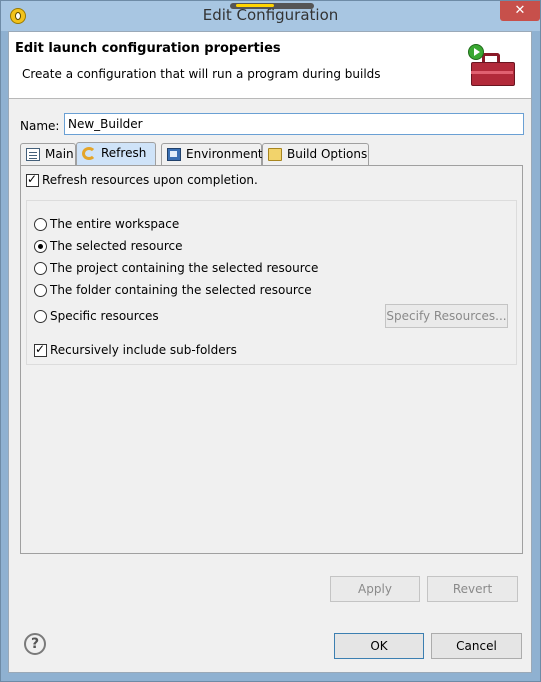  I want to click on banner-title: Edit launch configuration properties, so click(148, 48).